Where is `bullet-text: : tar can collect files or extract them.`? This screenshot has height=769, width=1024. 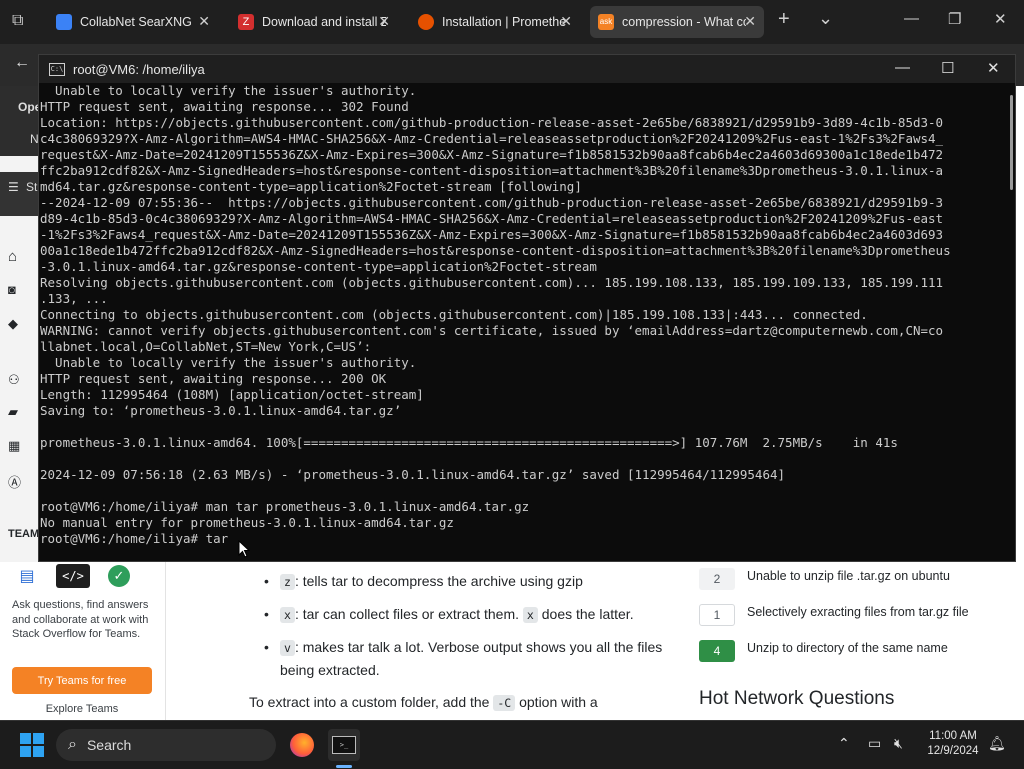 bullet-text: : tar can collect files or extract them. is located at coordinates (407, 614).